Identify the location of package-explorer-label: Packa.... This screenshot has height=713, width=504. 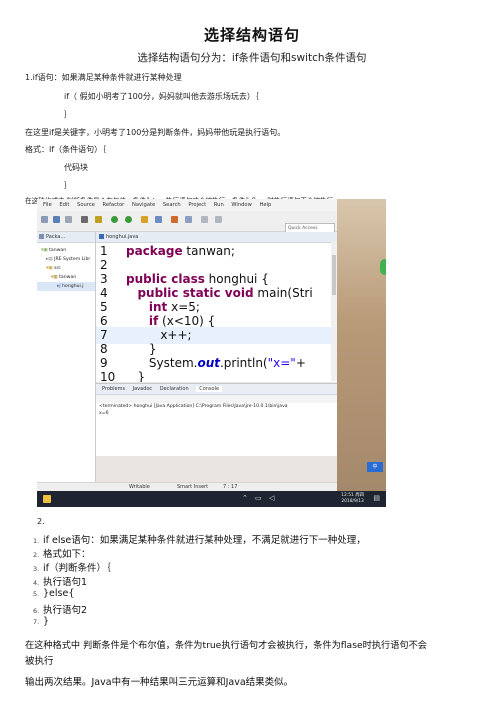
(56, 237).